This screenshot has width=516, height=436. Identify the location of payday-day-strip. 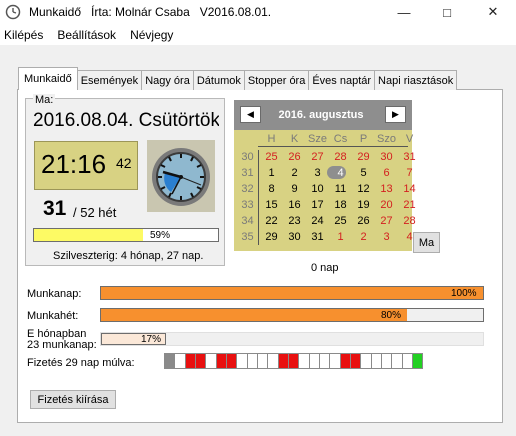
(300, 361).